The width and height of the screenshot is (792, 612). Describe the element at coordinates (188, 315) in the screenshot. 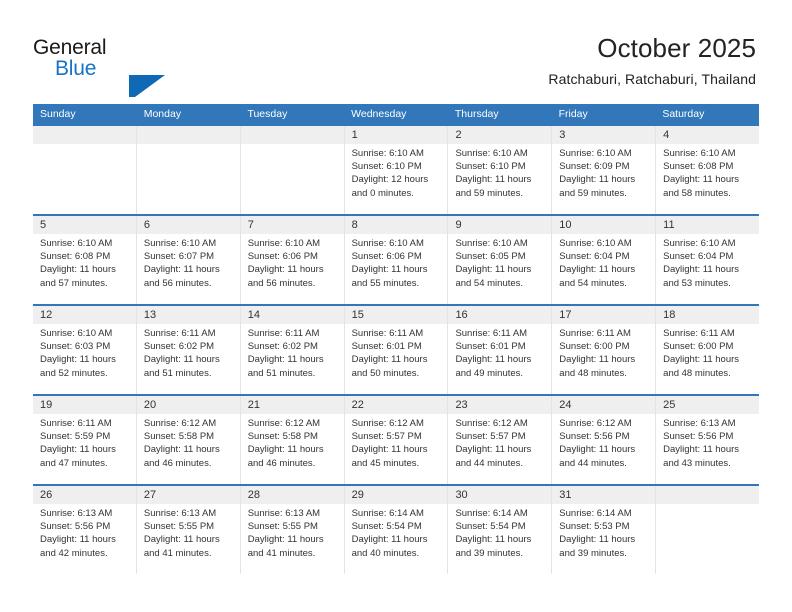

I see `day-number: 13` at that location.